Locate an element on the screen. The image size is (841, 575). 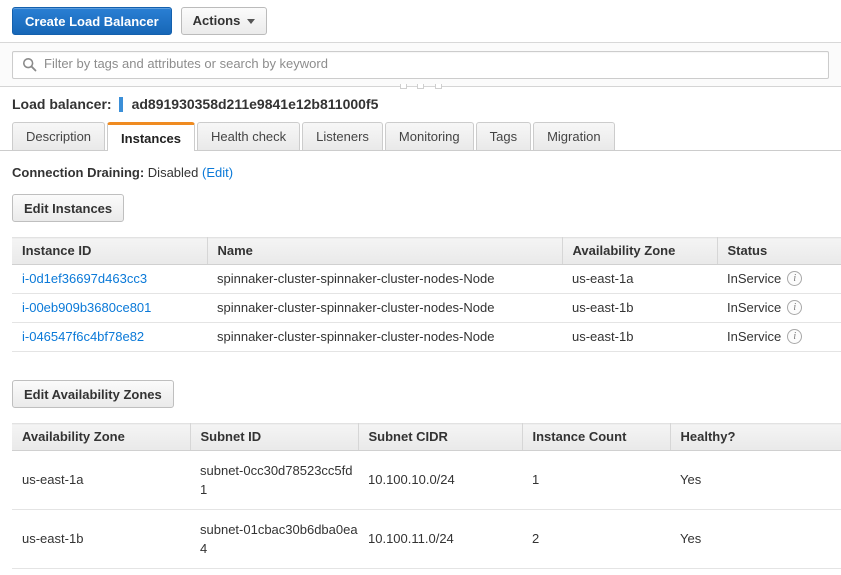
cell-subnet-cidr: 10.100.10.0/24 is located at coordinates (440, 480).